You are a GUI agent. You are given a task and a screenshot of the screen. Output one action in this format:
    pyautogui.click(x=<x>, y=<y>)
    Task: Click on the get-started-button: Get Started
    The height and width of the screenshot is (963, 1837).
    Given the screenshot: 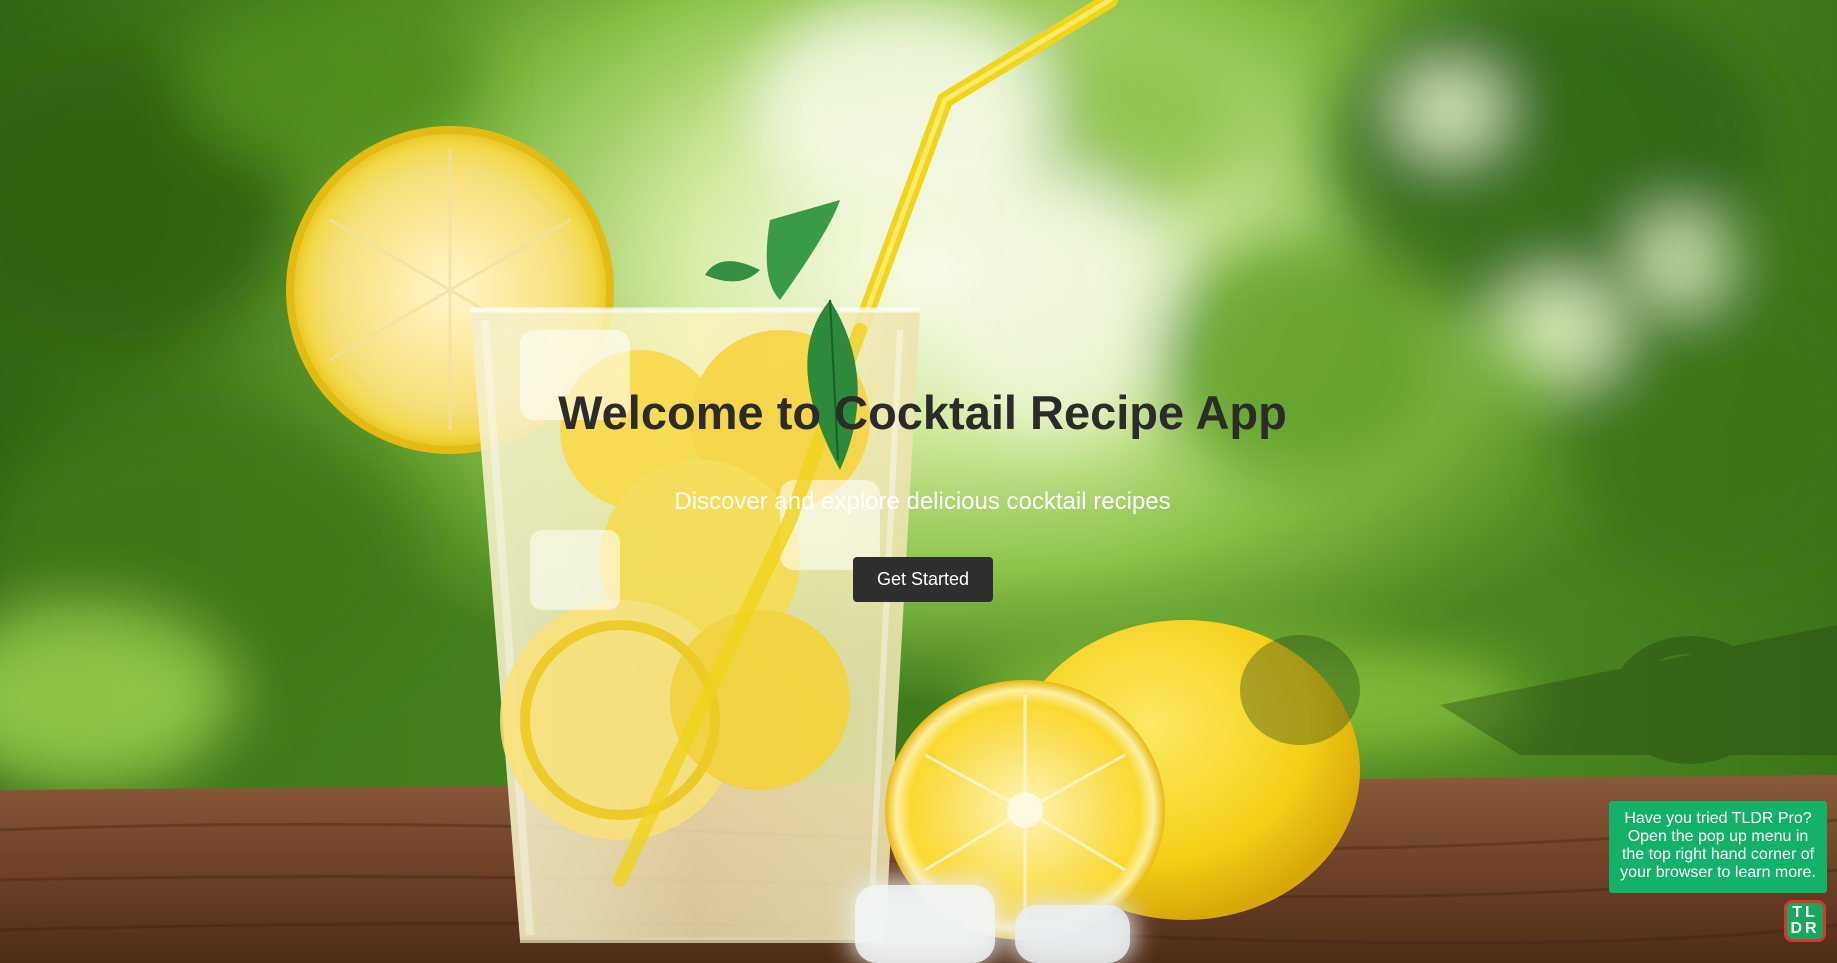 What is the action you would take?
    pyautogui.click(x=923, y=579)
    